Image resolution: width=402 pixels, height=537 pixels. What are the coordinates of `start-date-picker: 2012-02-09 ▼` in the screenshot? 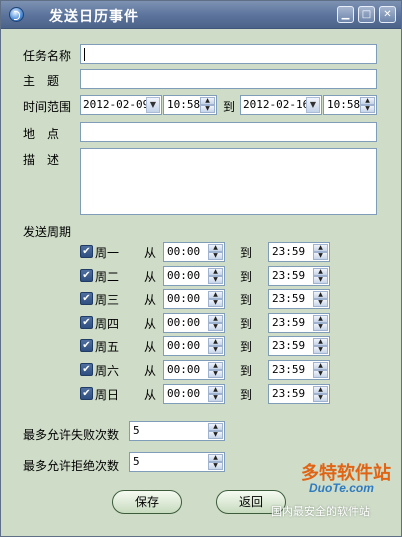 It's located at (121, 105).